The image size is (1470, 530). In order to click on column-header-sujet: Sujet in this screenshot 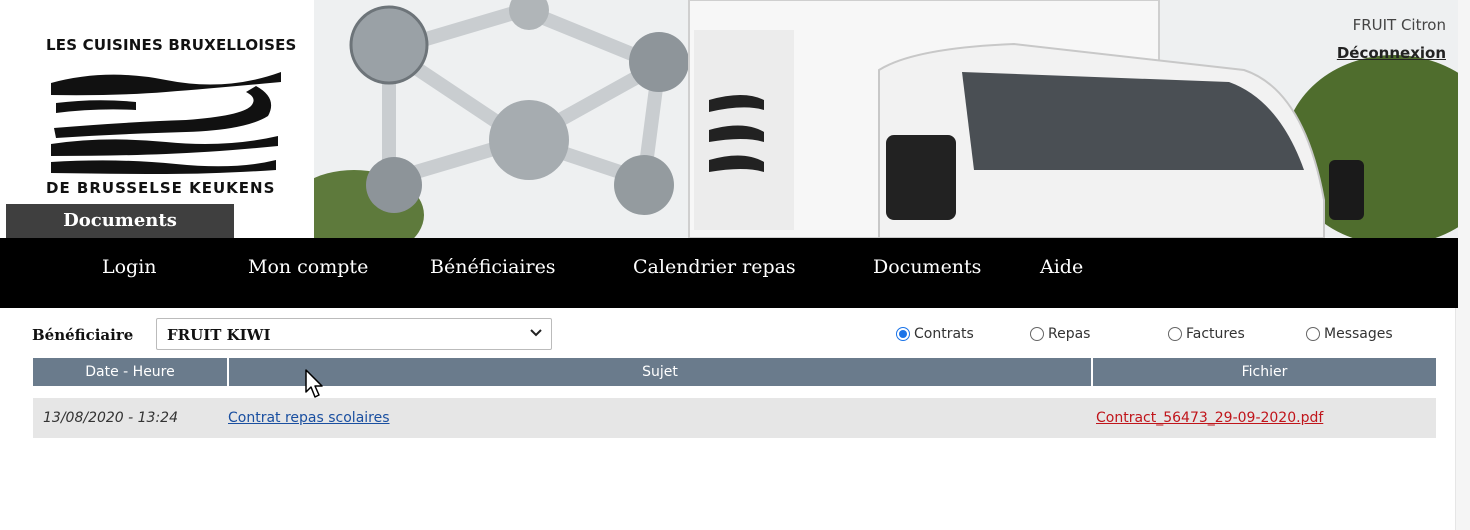, I will do `click(661, 372)`.